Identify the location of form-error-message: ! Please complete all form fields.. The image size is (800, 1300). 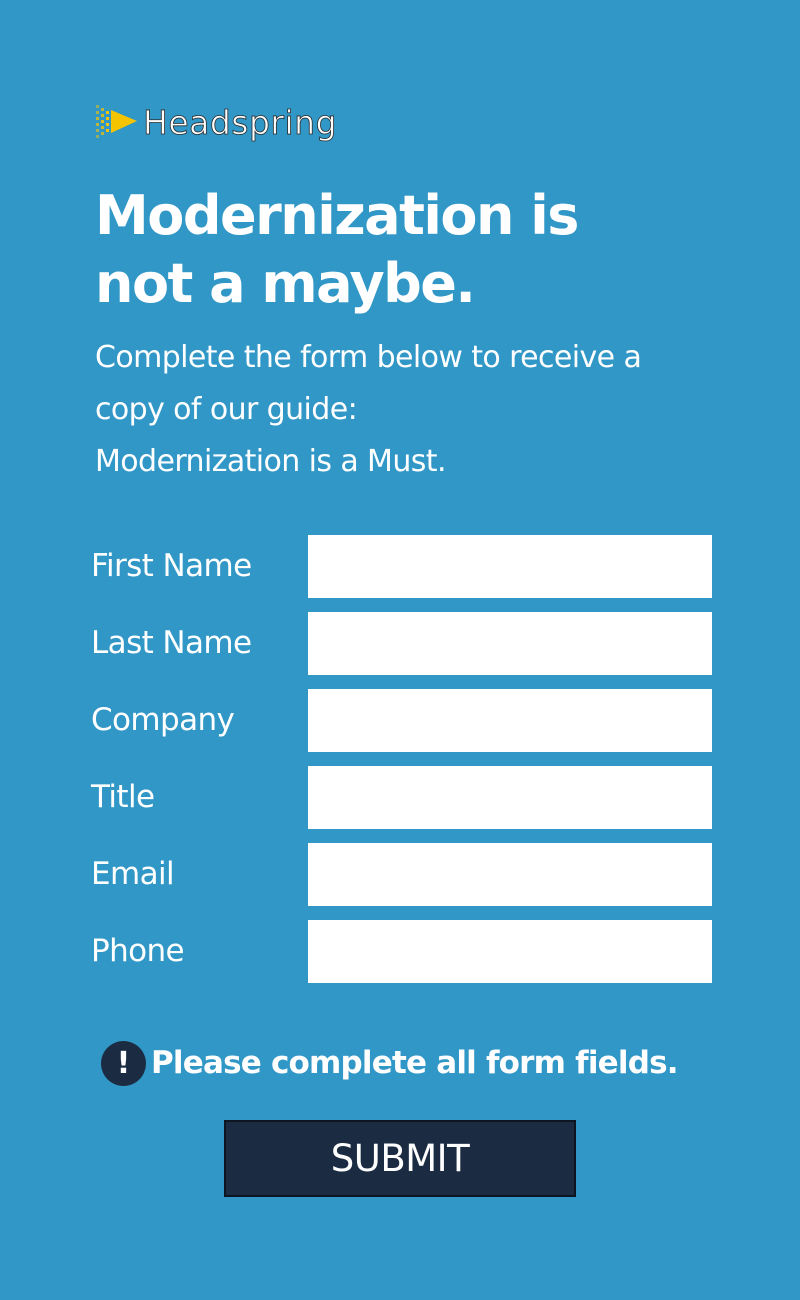
(390, 1063).